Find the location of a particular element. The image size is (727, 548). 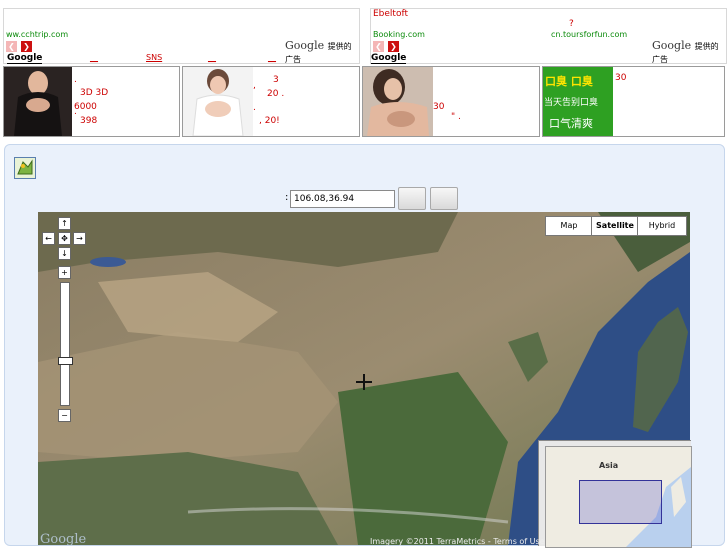

overview-map: Asia is located at coordinates (615, 494).